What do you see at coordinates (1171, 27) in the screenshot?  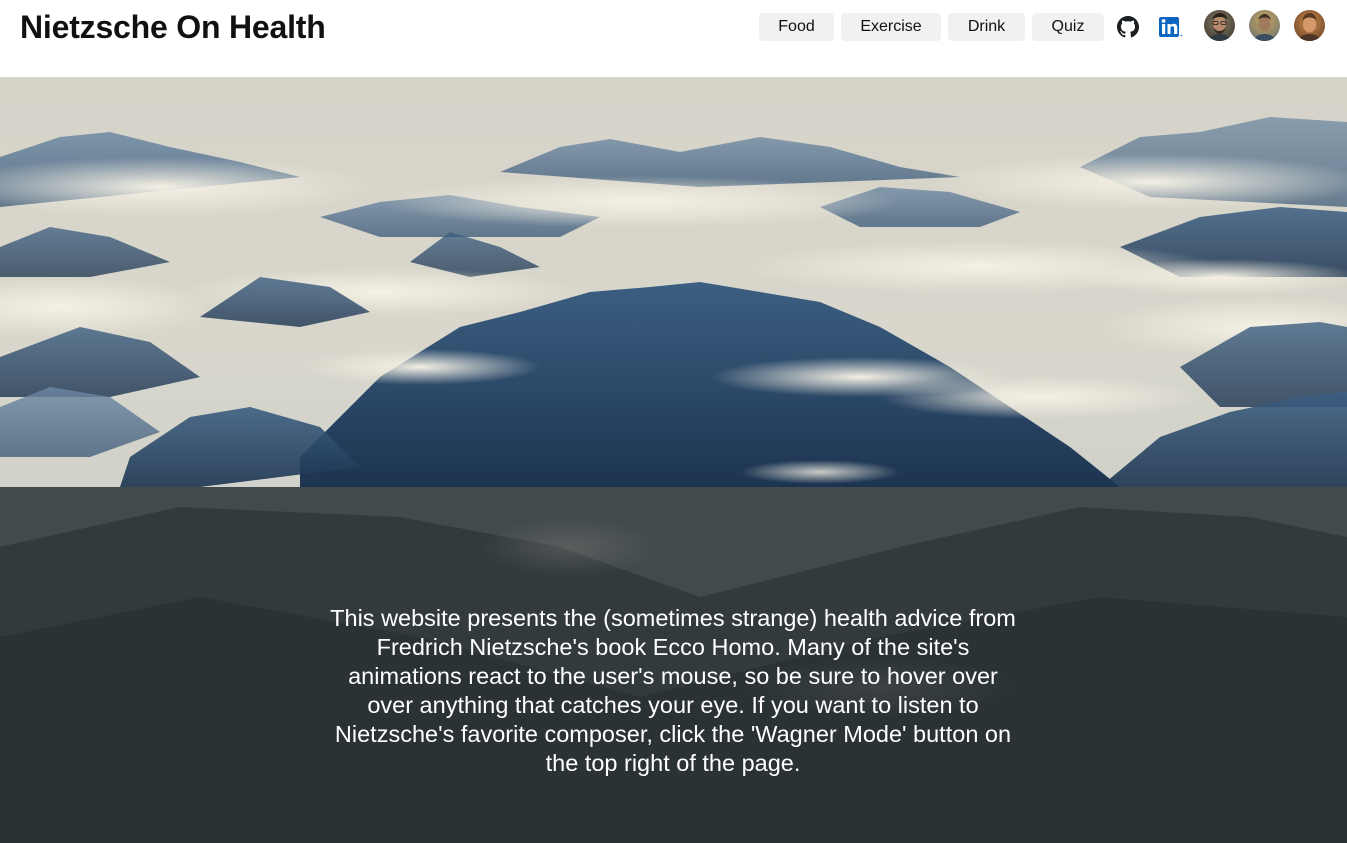 I see `linkedin-icon` at bounding box center [1171, 27].